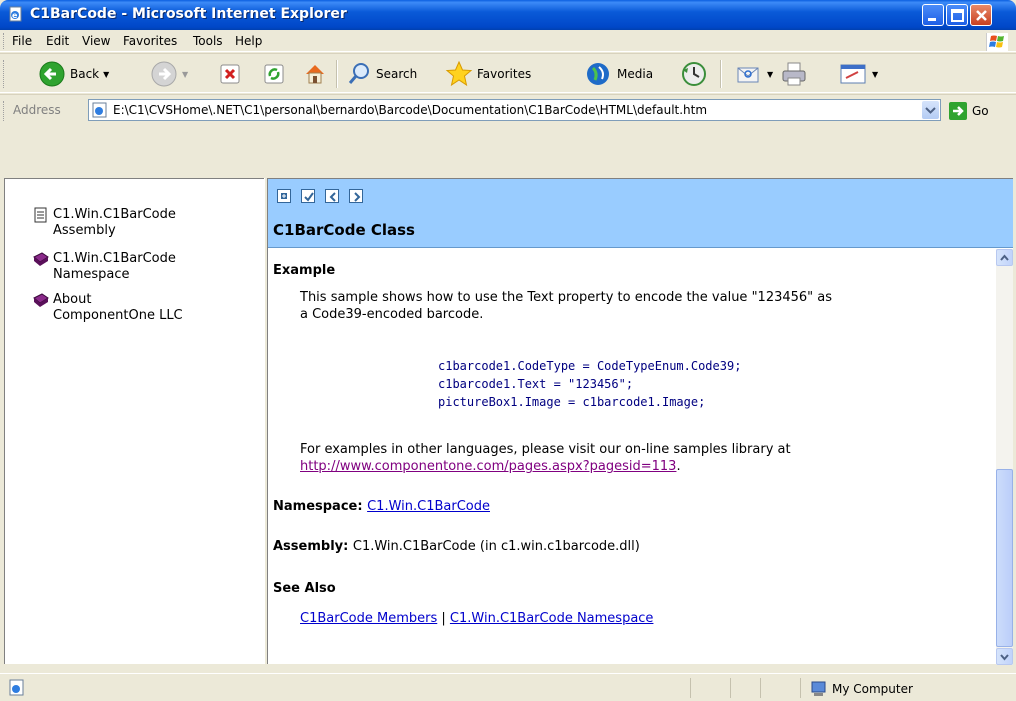 Image resolution: width=1016 pixels, height=701 pixels. What do you see at coordinates (572, 402) in the screenshot?
I see `code-line: pictureBox1.Image = c1barcode1.Image;` at bounding box center [572, 402].